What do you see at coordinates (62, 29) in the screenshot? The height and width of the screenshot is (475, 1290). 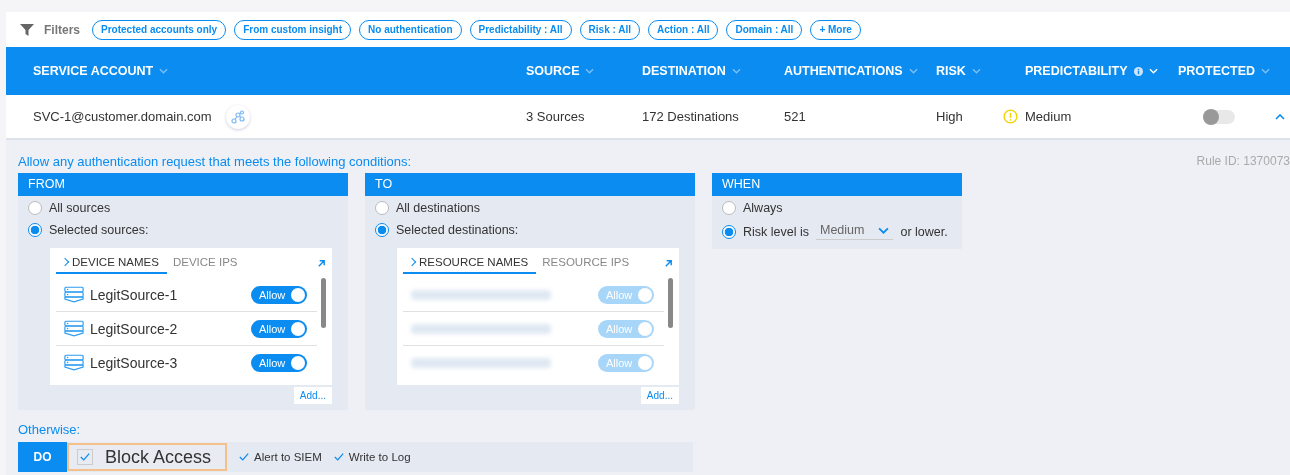 I see `filters-label: Filters` at bounding box center [62, 29].